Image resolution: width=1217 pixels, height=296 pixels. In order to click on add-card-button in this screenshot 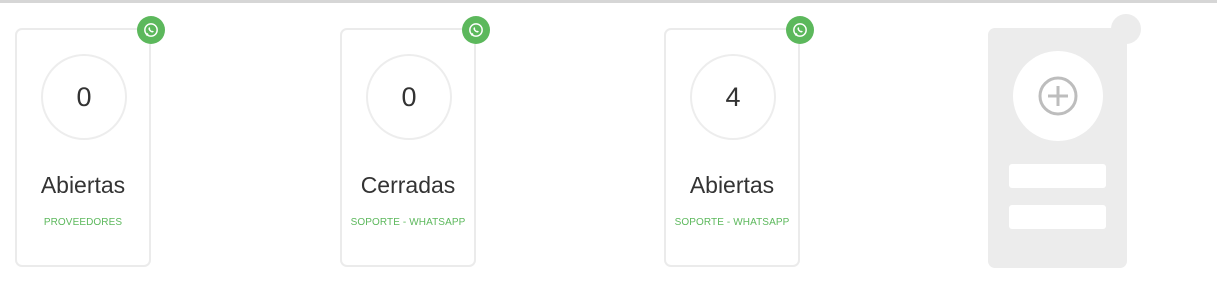, I will do `click(1064, 141)`.